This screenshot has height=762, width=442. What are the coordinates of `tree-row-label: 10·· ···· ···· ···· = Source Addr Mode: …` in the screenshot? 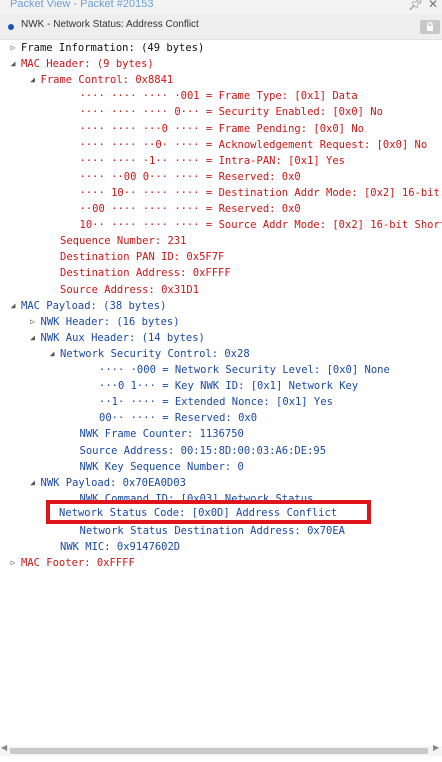 It's located at (260, 225).